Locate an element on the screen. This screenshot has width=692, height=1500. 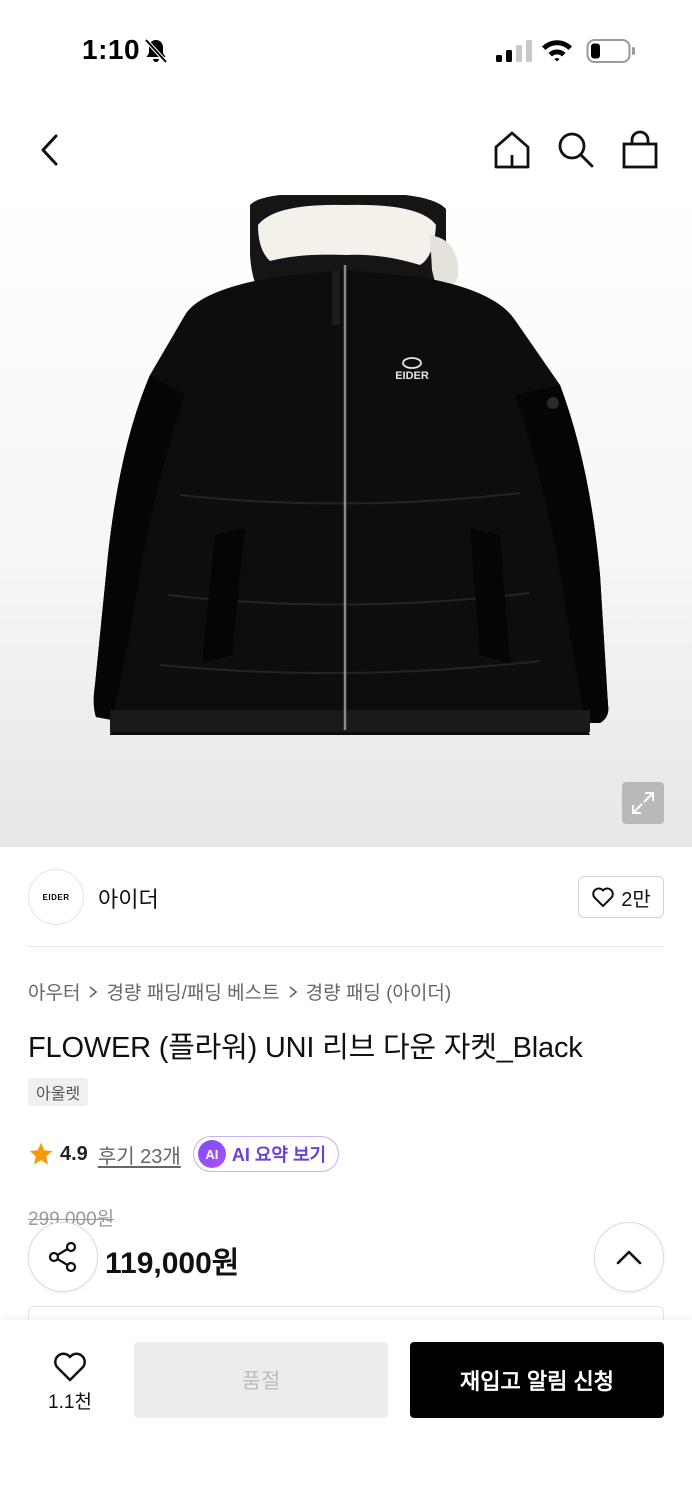
brand-name: 아이더 is located at coordinates (128, 898).